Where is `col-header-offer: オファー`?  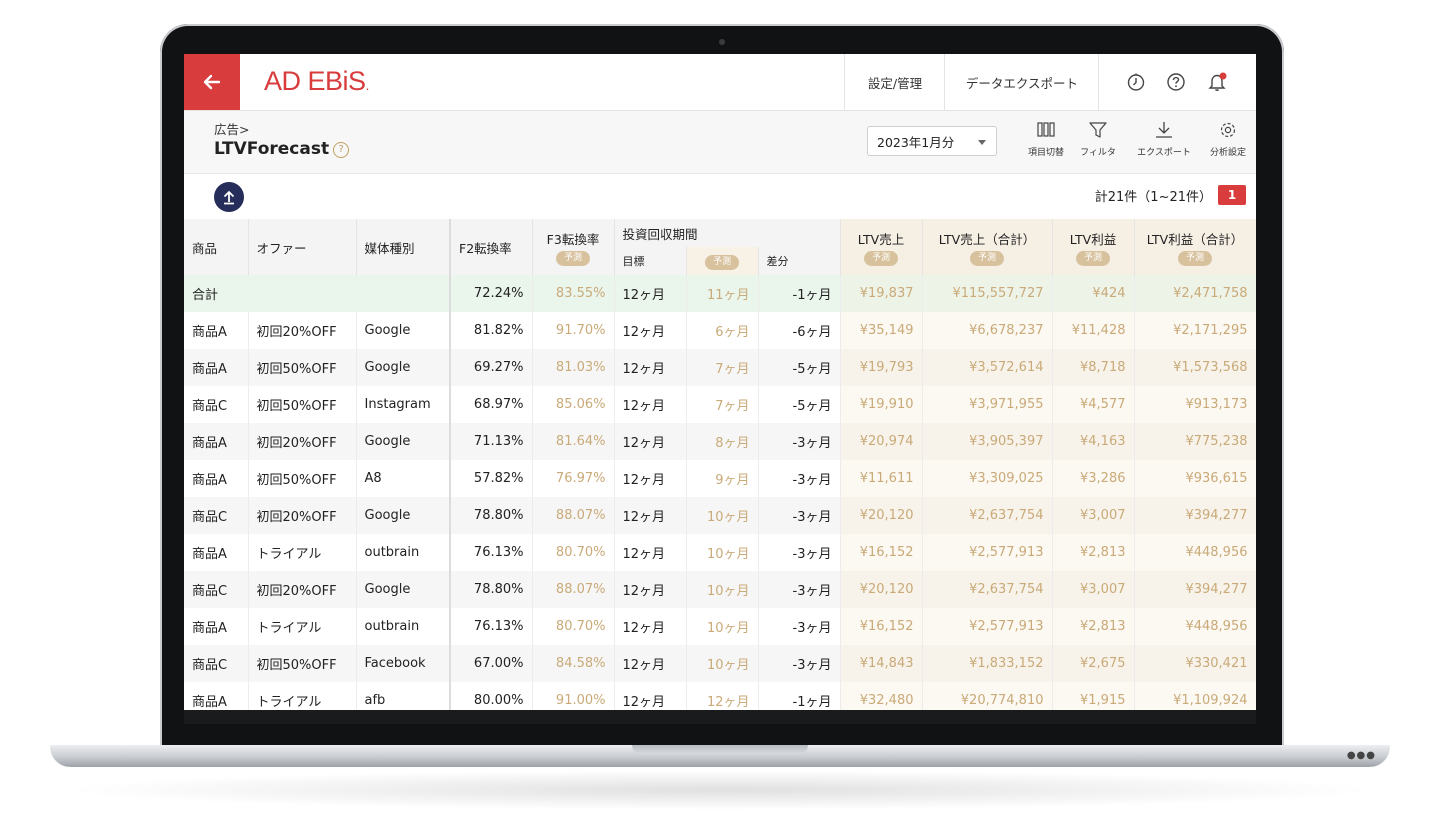 col-header-offer: オファー is located at coordinates (302, 247).